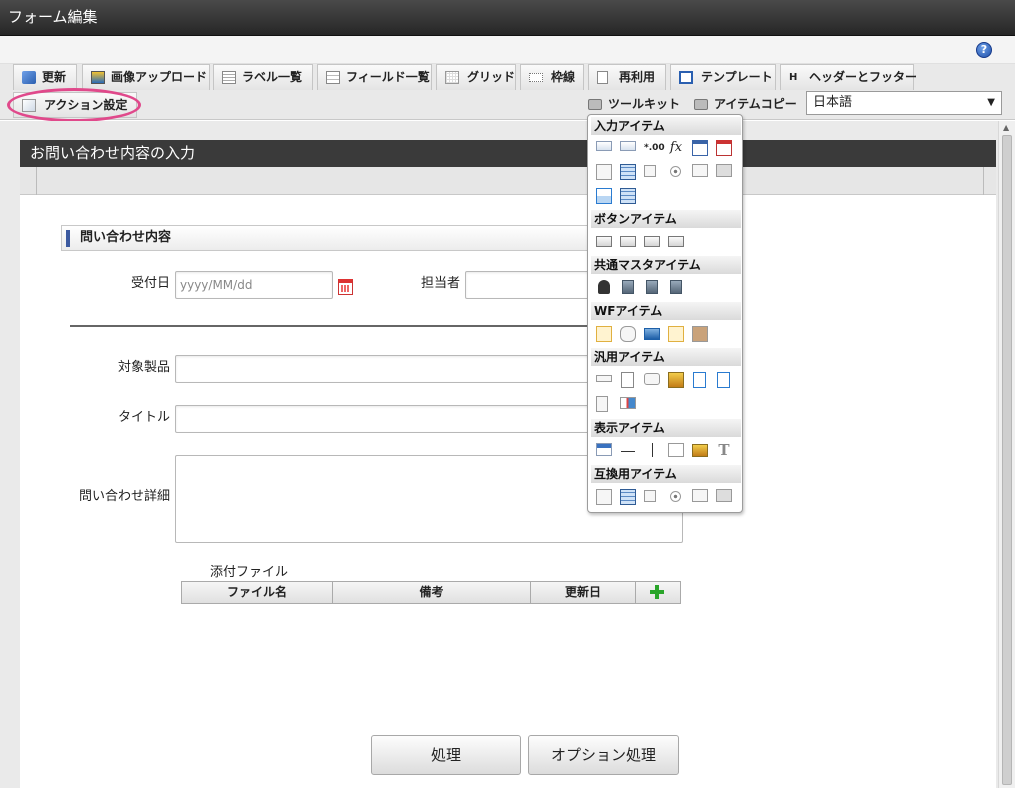 Image resolution: width=1015 pixels, height=788 pixels. Describe the element at coordinates (68, 238) in the screenshot. I see `section-accent-bar` at that location.